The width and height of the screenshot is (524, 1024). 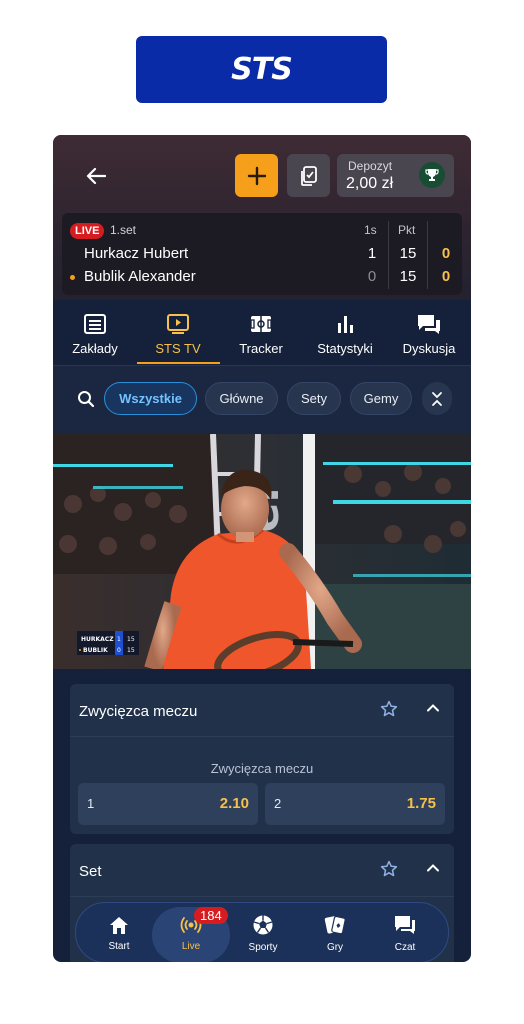 What do you see at coordinates (261, 324) in the screenshot?
I see `tracker-field-icon` at bounding box center [261, 324].